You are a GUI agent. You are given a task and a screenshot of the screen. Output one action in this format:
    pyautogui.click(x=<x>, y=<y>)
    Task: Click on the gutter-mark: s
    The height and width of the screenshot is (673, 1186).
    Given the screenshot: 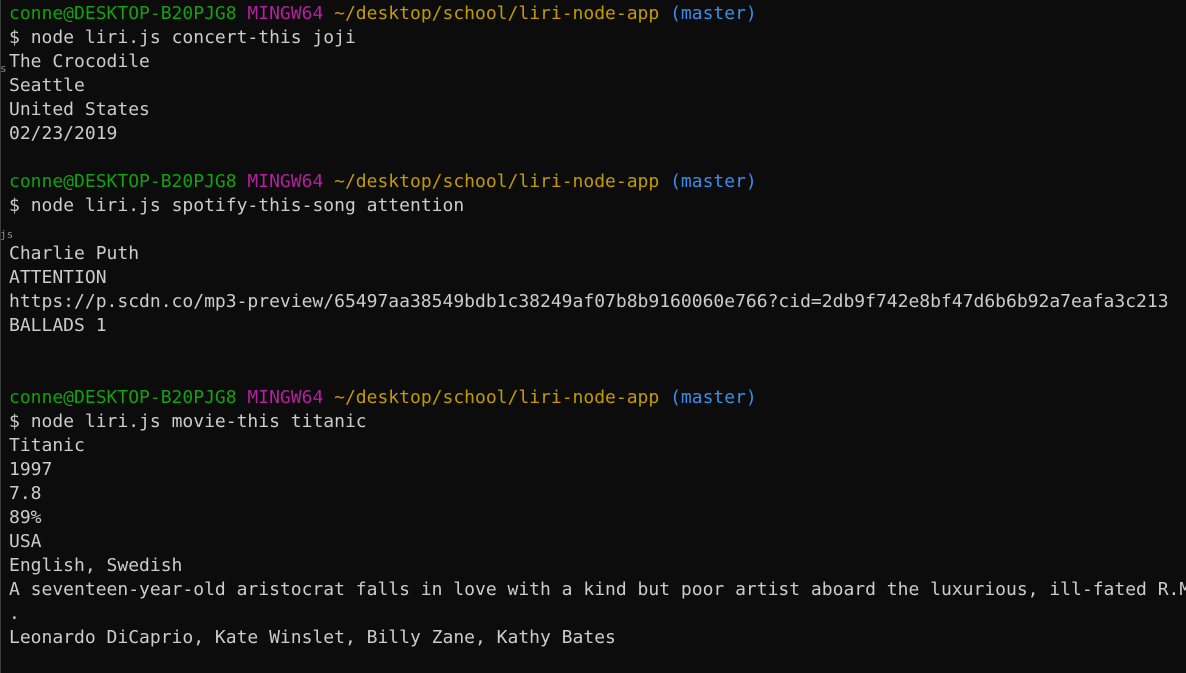 What is the action you would take?
    pyautogui.click(x=3, y=68)
    